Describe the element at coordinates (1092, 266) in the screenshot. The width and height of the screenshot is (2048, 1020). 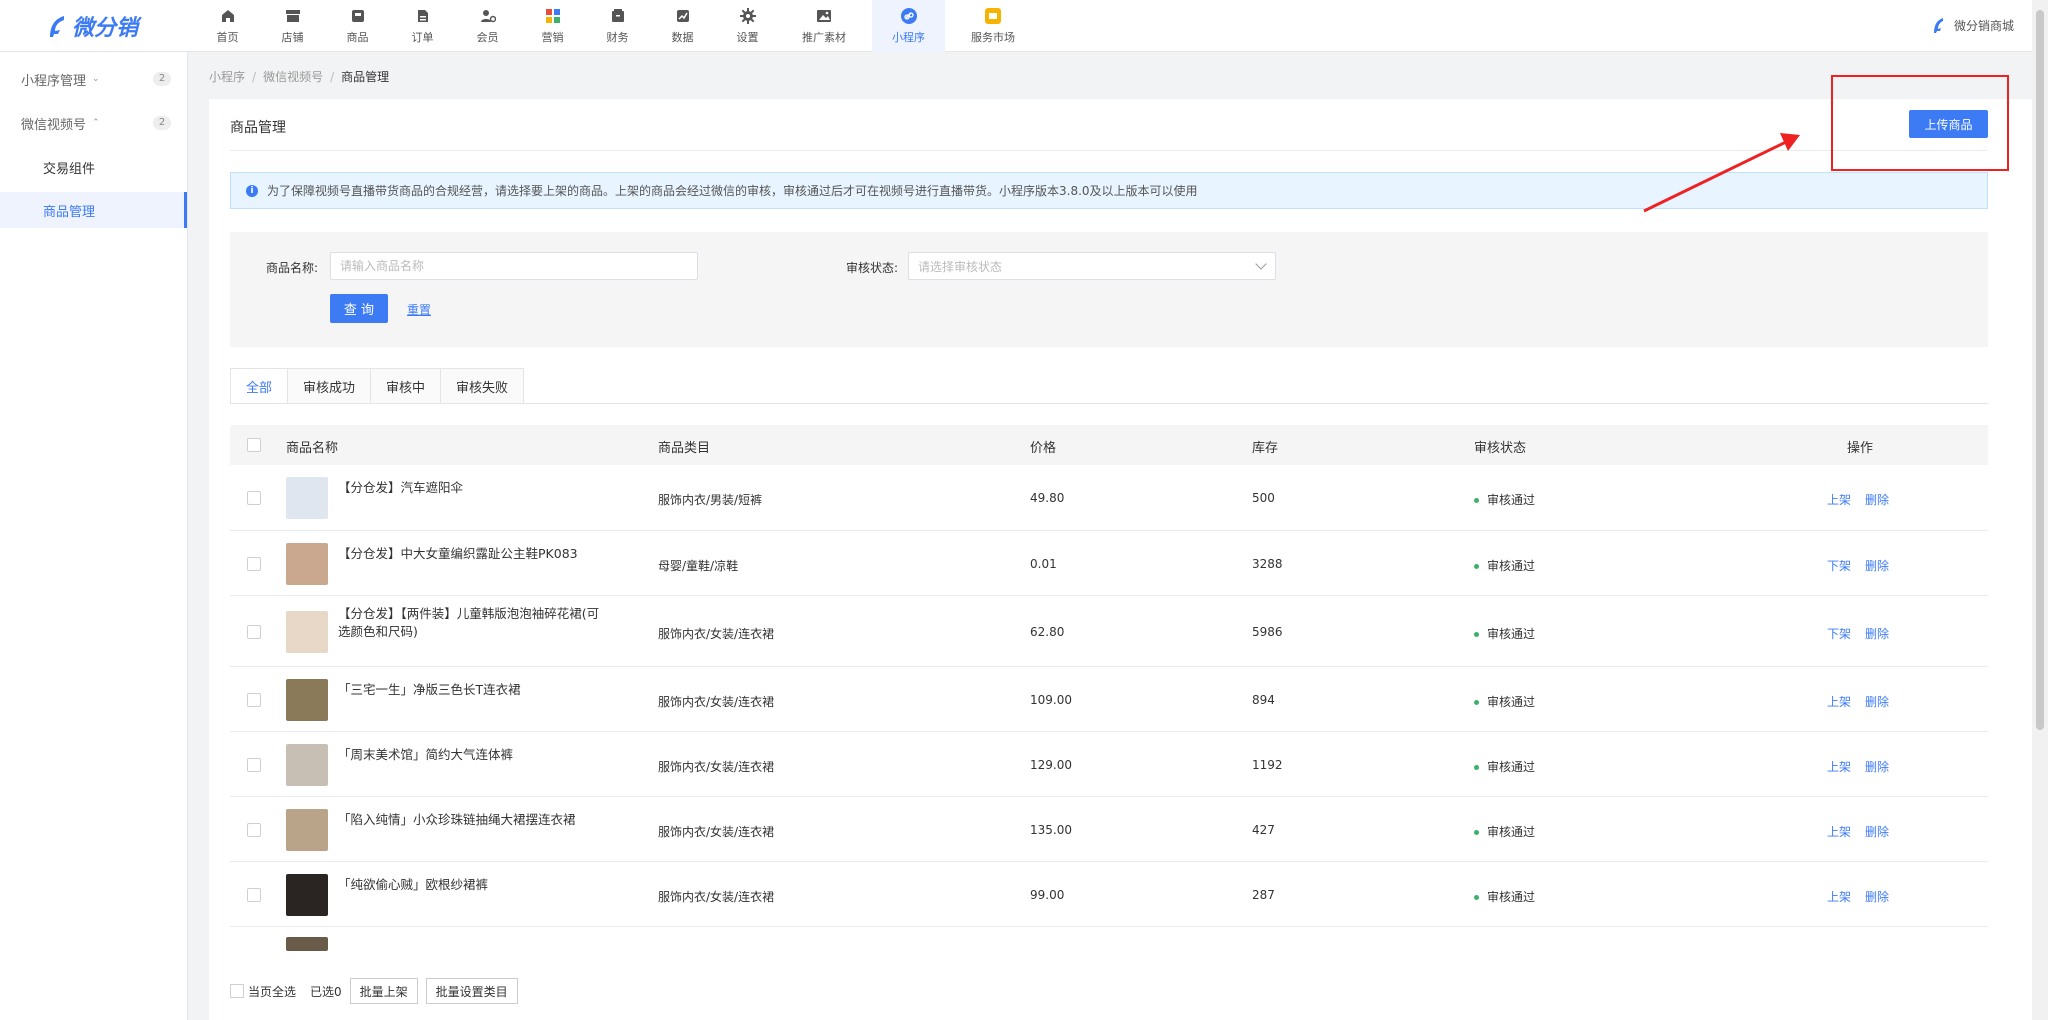
I see `review-status-select: 请选择审核状态` at that location.